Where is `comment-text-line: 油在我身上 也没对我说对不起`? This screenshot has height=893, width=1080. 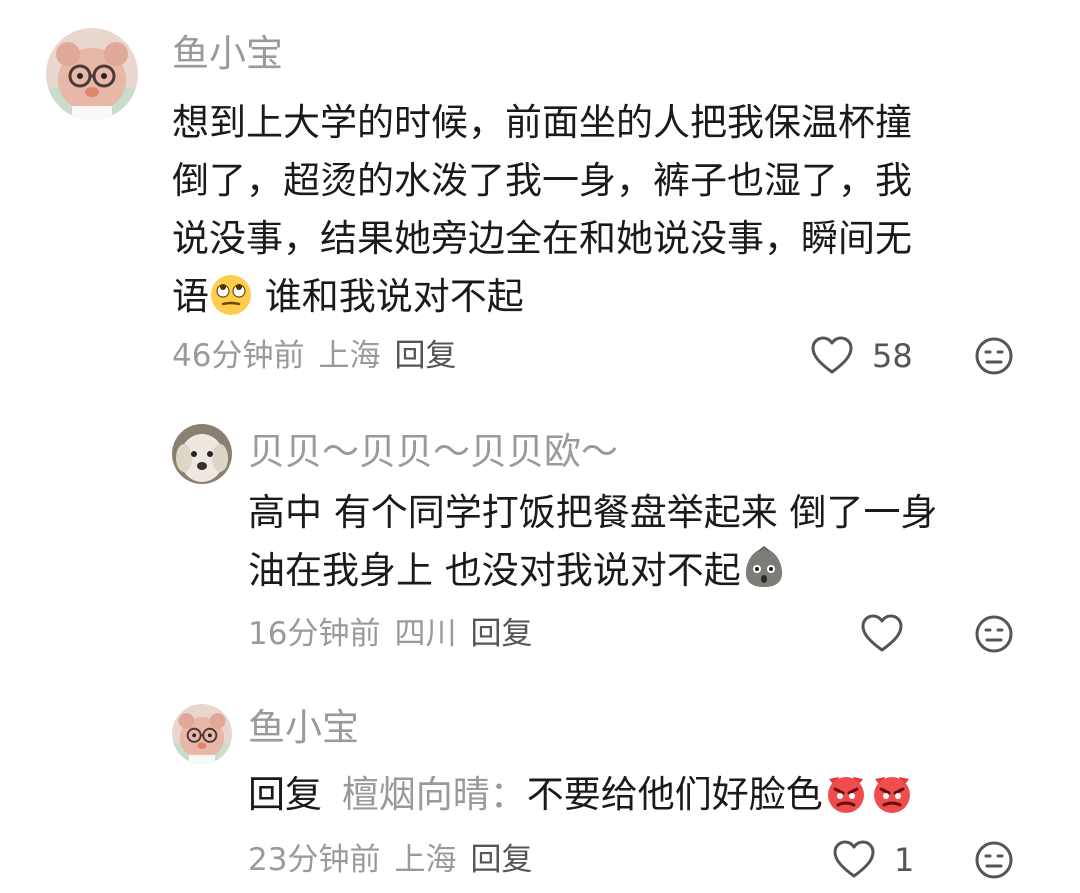 comment-text-line: 油在我身上 也没对我说对不起 is located at coordinates (593, 571).